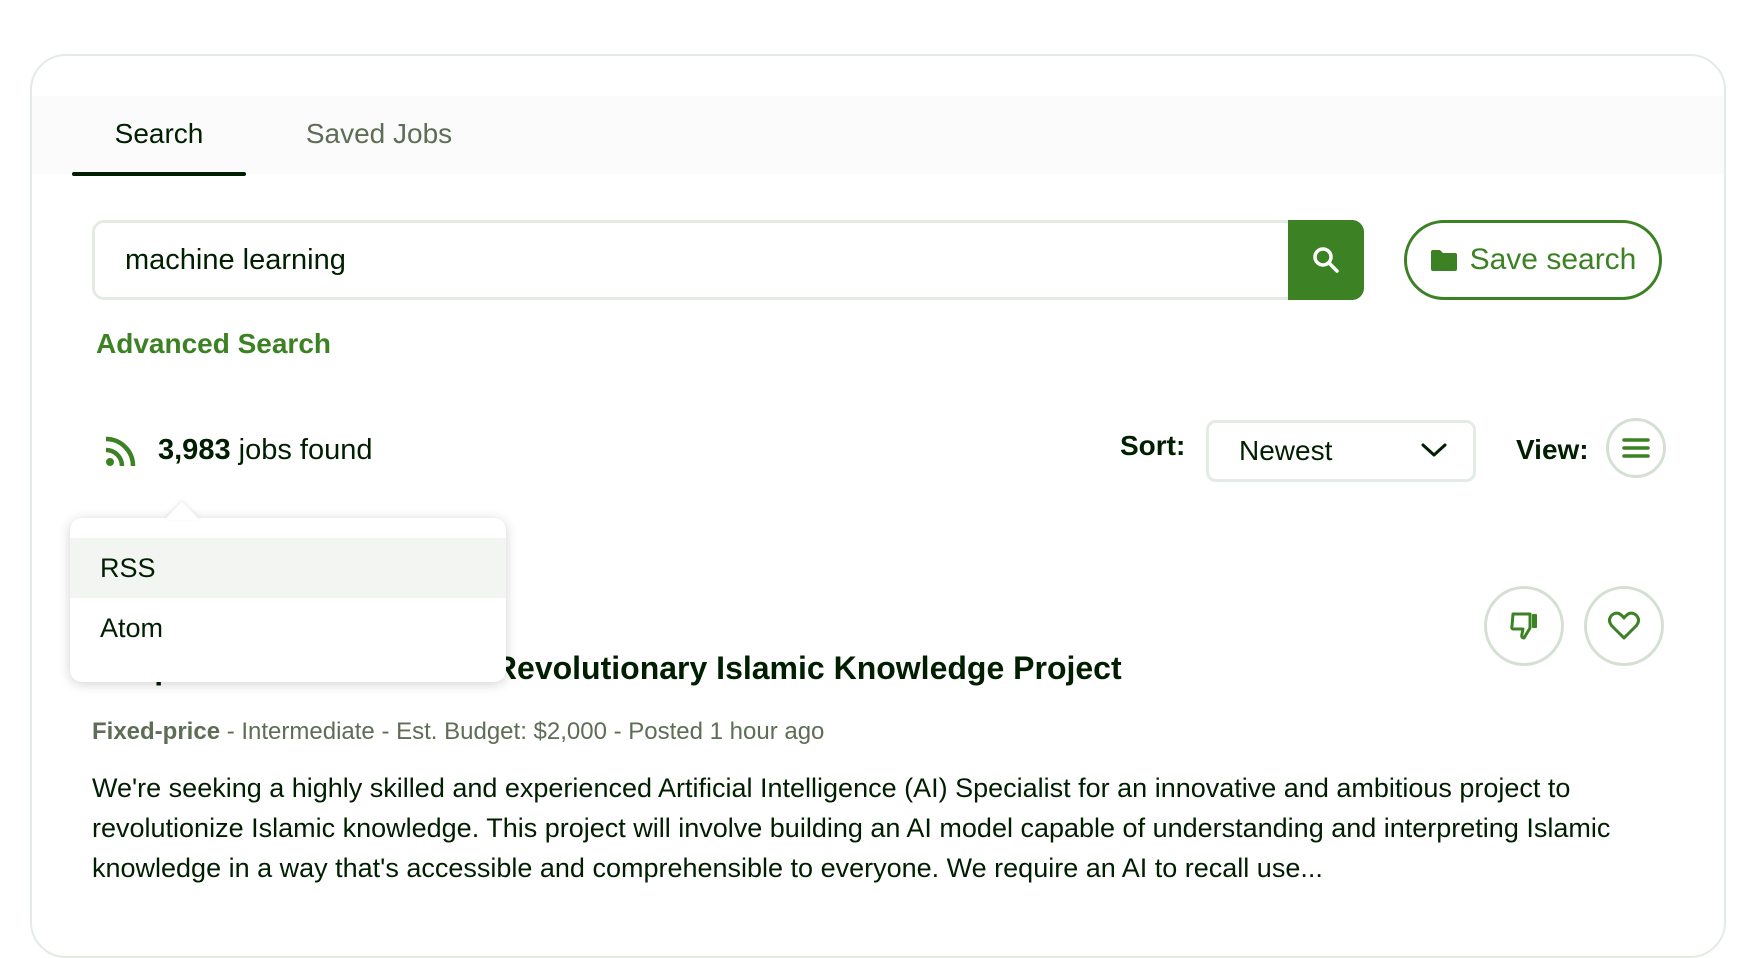 Image resolution: width=1742 pixels, height=958 pixels. What do you see at coordinates (159, 136) in the screenshot?
I see `tab-search: Search` at bounding box center [159, 136].